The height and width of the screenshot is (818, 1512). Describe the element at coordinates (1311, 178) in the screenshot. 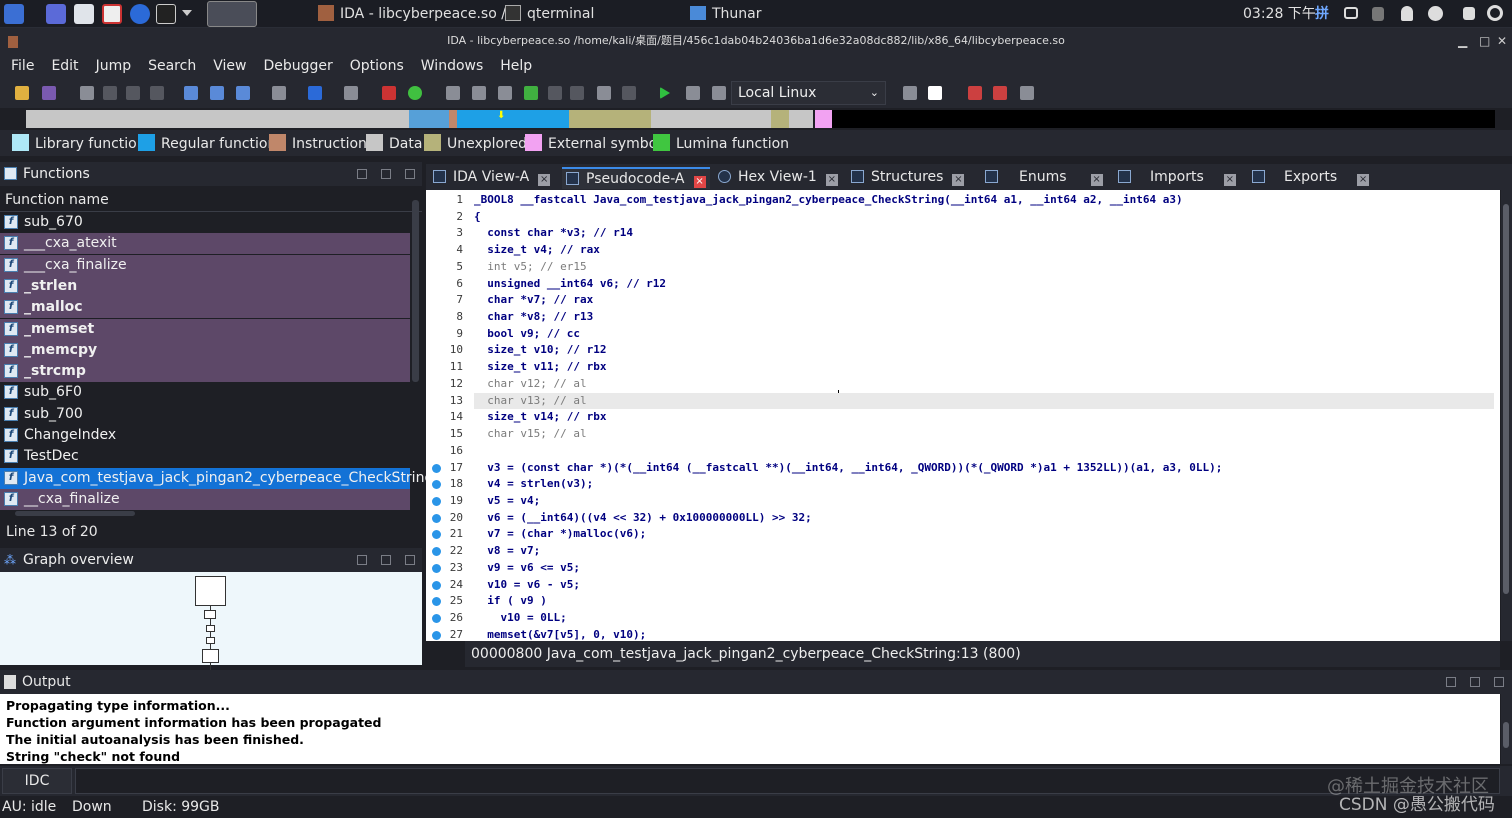

I see `tab-exports: Exports ×` at that location.